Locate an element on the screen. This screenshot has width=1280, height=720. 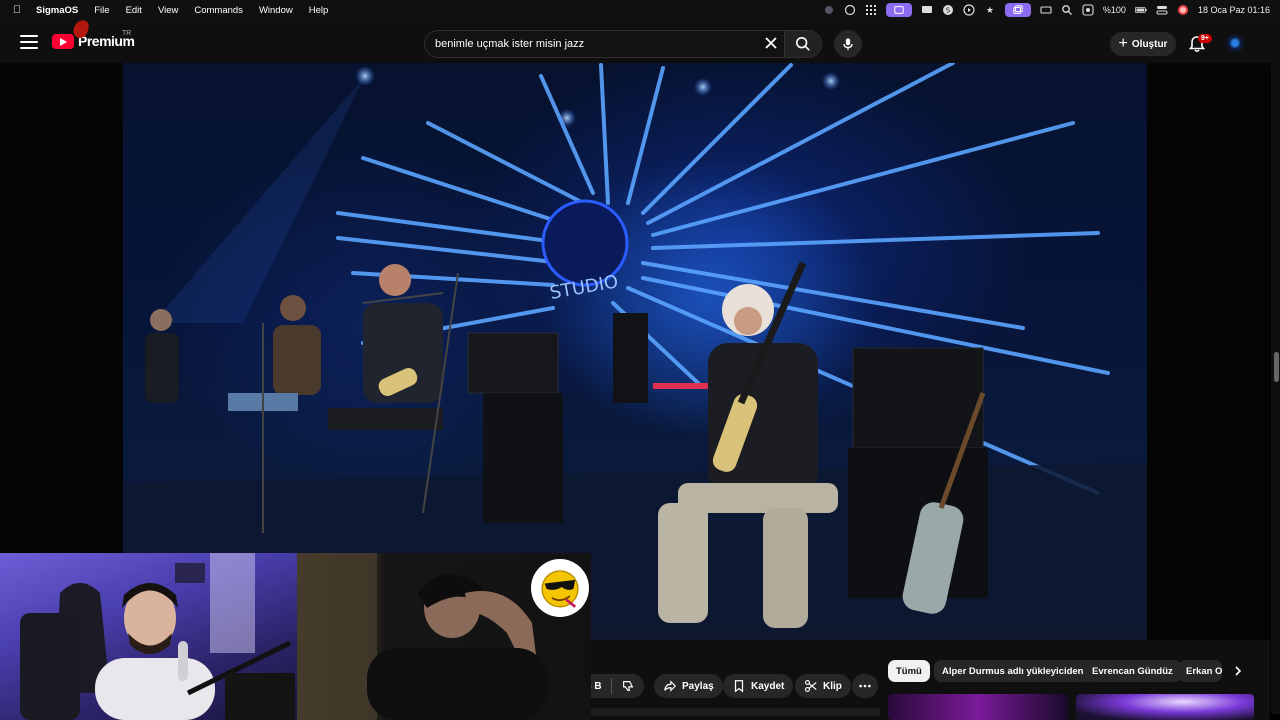
search-icon is located at coordinates (802, 43).